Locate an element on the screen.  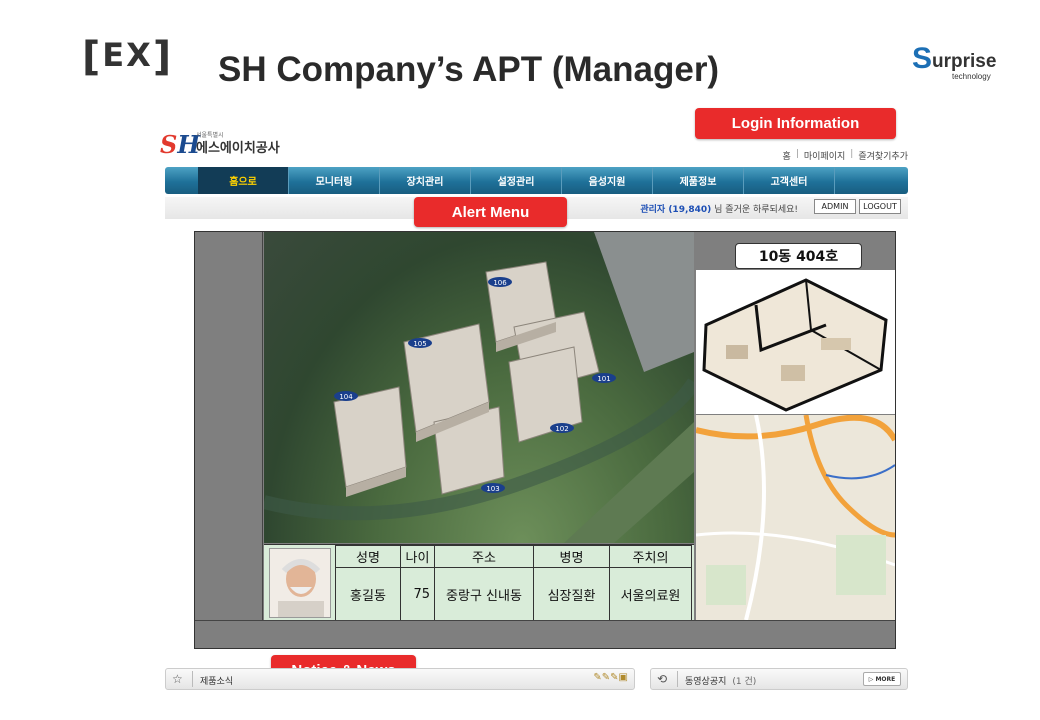
floorplan-image is located at coordinates (795, 342).